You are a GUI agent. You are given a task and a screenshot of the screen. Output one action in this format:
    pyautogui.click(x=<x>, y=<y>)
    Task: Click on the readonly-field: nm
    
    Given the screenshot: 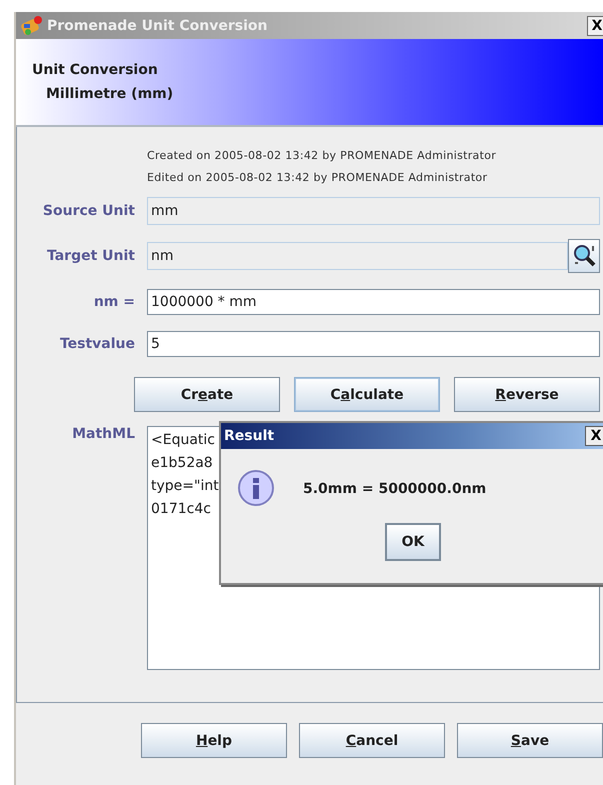 What is the action you would take?
    pyautogui.click(x=357, y=256)
    